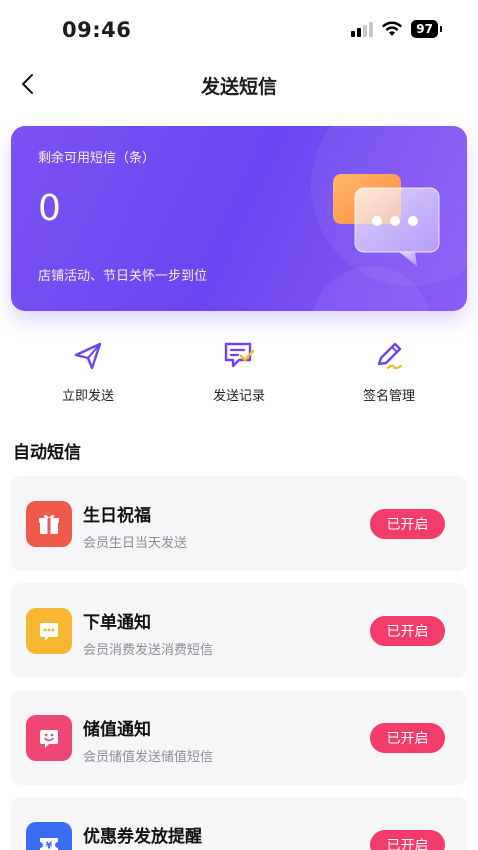 The height and width of the screenshot is (850, 478). What do you see at coordinates (148, 757) in the screenshot?
I see `auto-sms-desc: 会员储值发送储值短信` at bounding box center [148, 757].